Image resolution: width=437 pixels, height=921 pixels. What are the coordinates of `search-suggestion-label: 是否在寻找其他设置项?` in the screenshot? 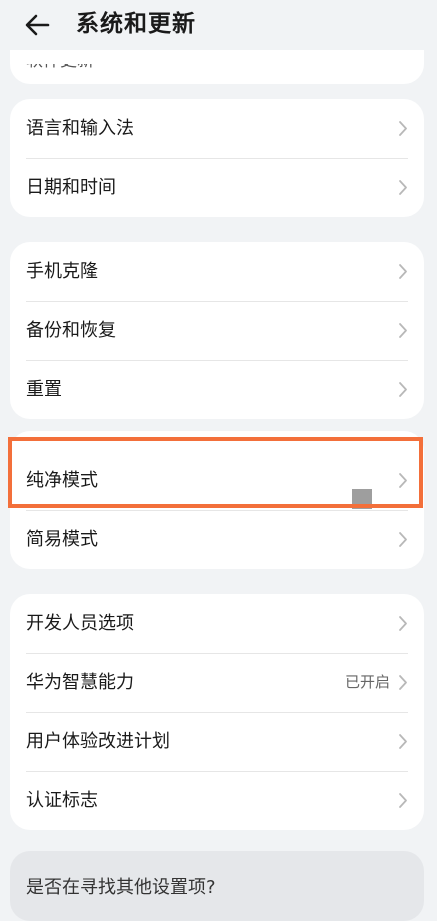 It's located at (121, 887).